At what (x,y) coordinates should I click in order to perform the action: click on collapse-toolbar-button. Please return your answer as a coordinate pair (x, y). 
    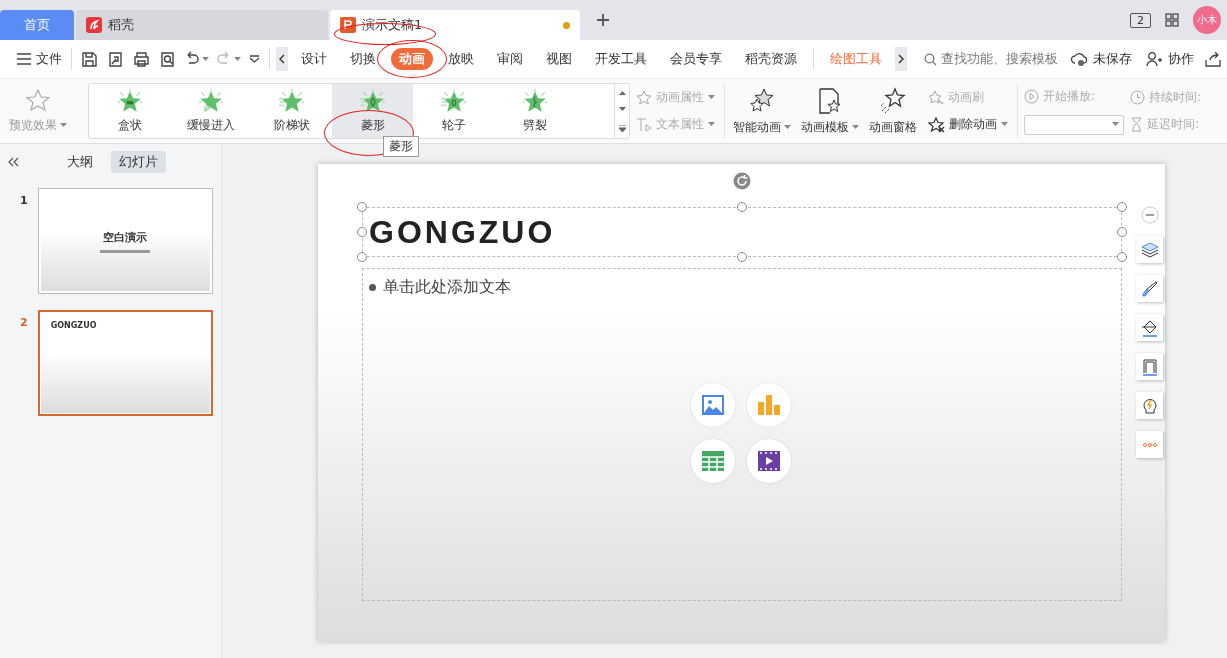
    Looking at the image, I should click on (1149, 215).